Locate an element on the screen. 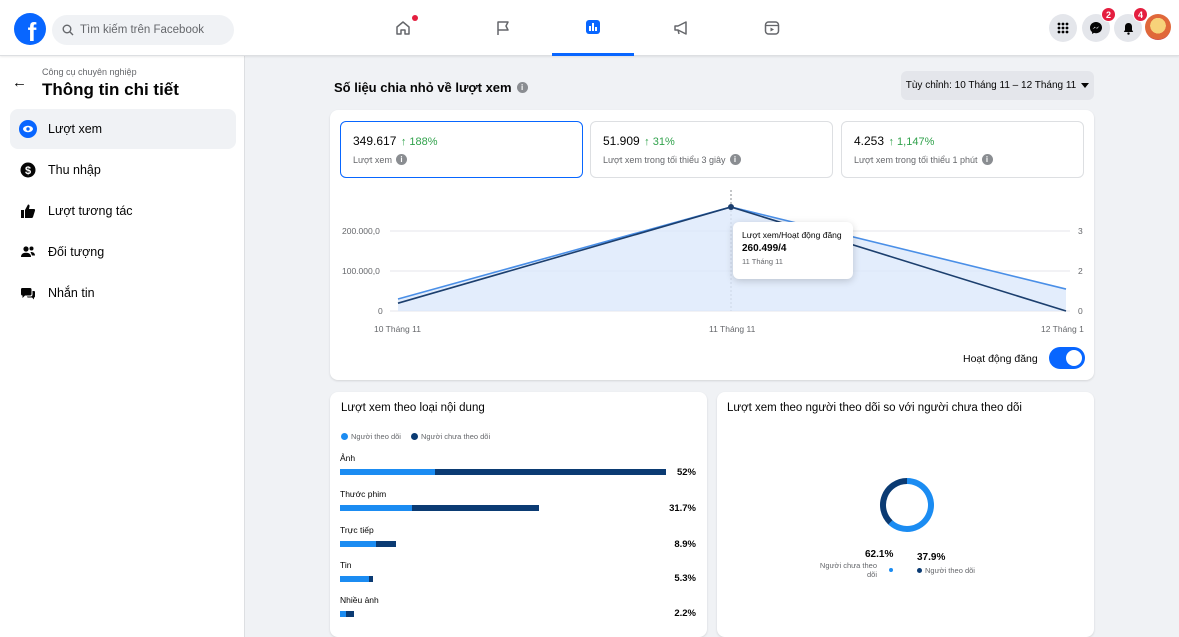 This screenshot has height=637, width=1179. flag-icon is located at coordinates (503, 28).